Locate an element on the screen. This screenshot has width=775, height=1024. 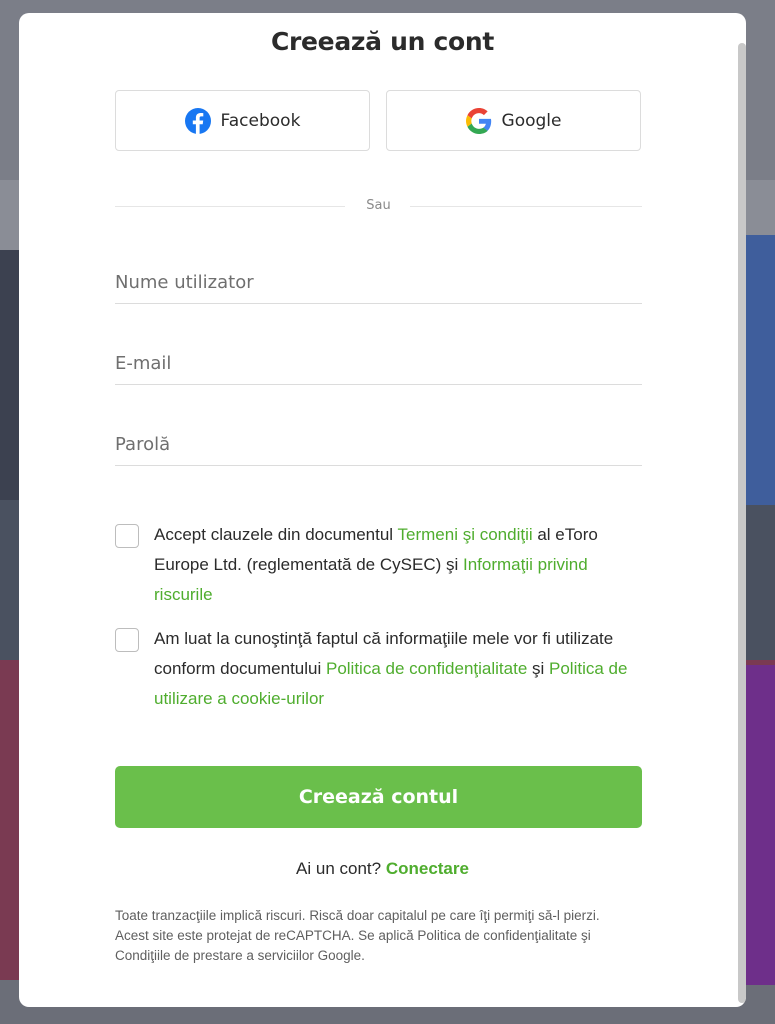
password-field is located at coordinates (378, 445).